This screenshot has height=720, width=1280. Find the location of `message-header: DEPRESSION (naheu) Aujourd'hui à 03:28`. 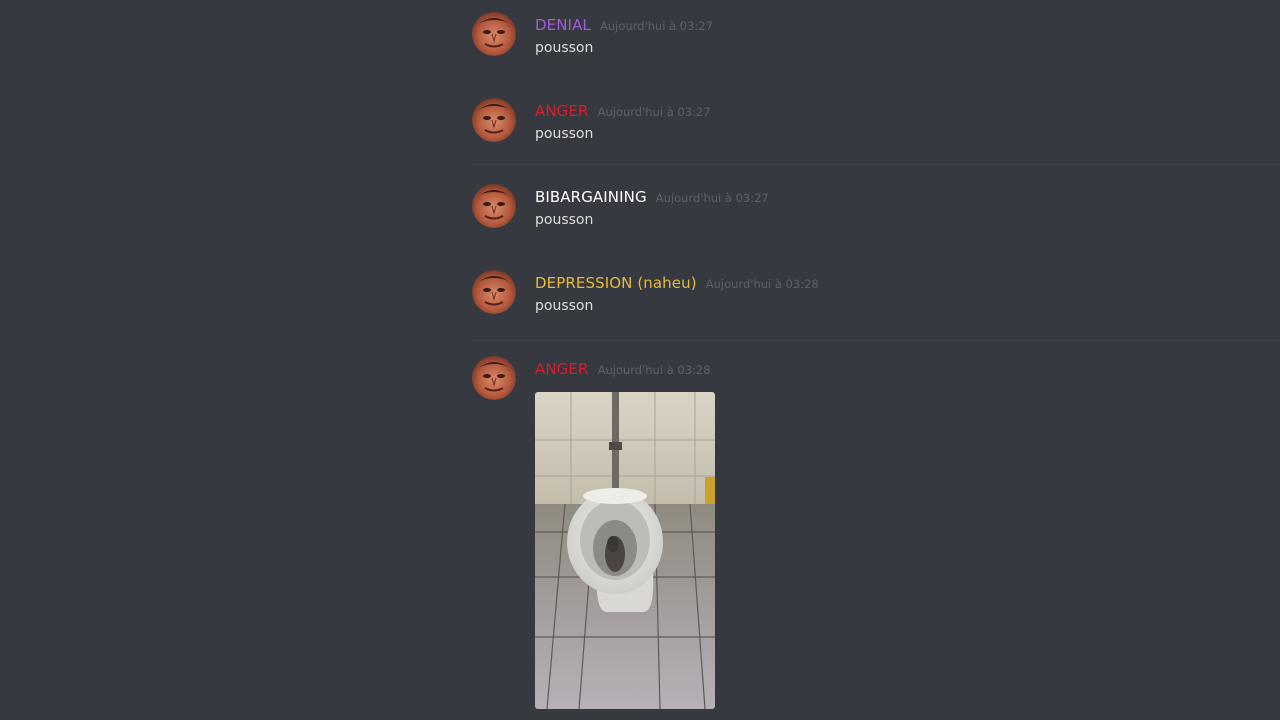

message-header: DEPRESSION (naheu) Aujourd'hui à 03:28 is located at coordinates (677, 282).